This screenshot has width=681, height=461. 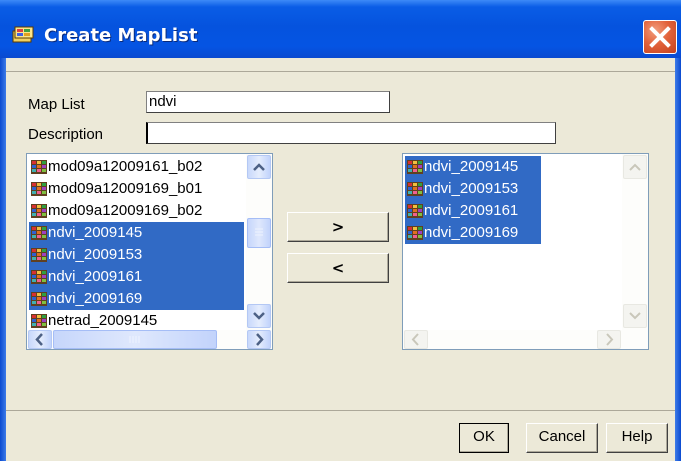 I want to click on list-item: mod09a12009169_b01, so click(x=136, y=189).